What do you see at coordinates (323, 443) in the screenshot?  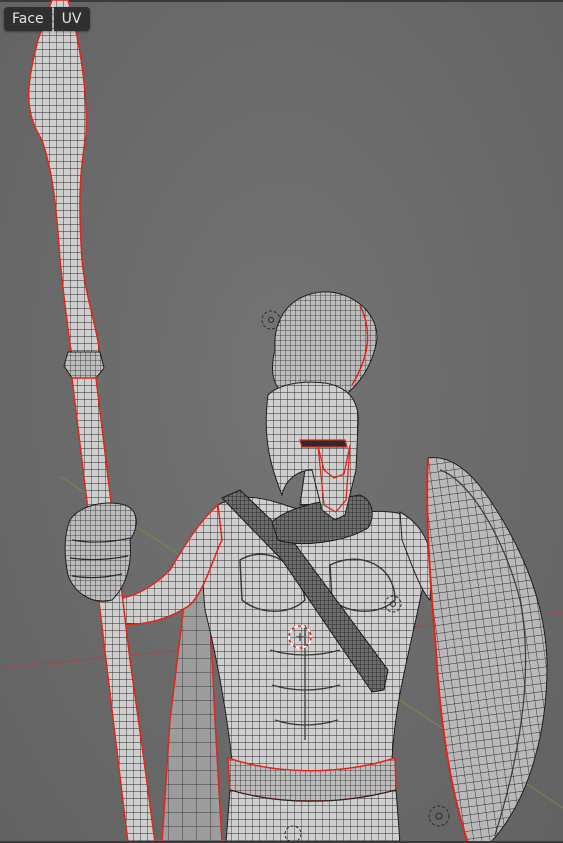 I see `helmet-eye-slot` at bounding box center [323, 443].